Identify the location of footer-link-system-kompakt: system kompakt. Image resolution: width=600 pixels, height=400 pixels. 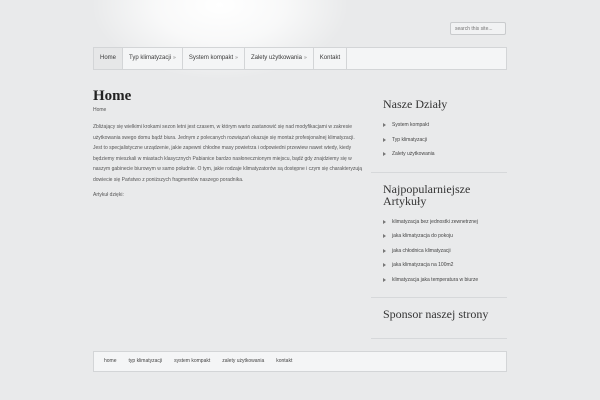
(192, 361).